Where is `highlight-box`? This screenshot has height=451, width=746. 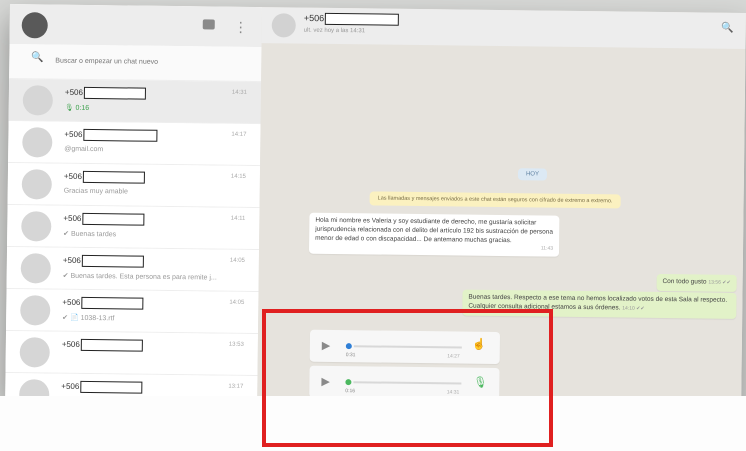 highlight-box is located at coordinates (407, 378).